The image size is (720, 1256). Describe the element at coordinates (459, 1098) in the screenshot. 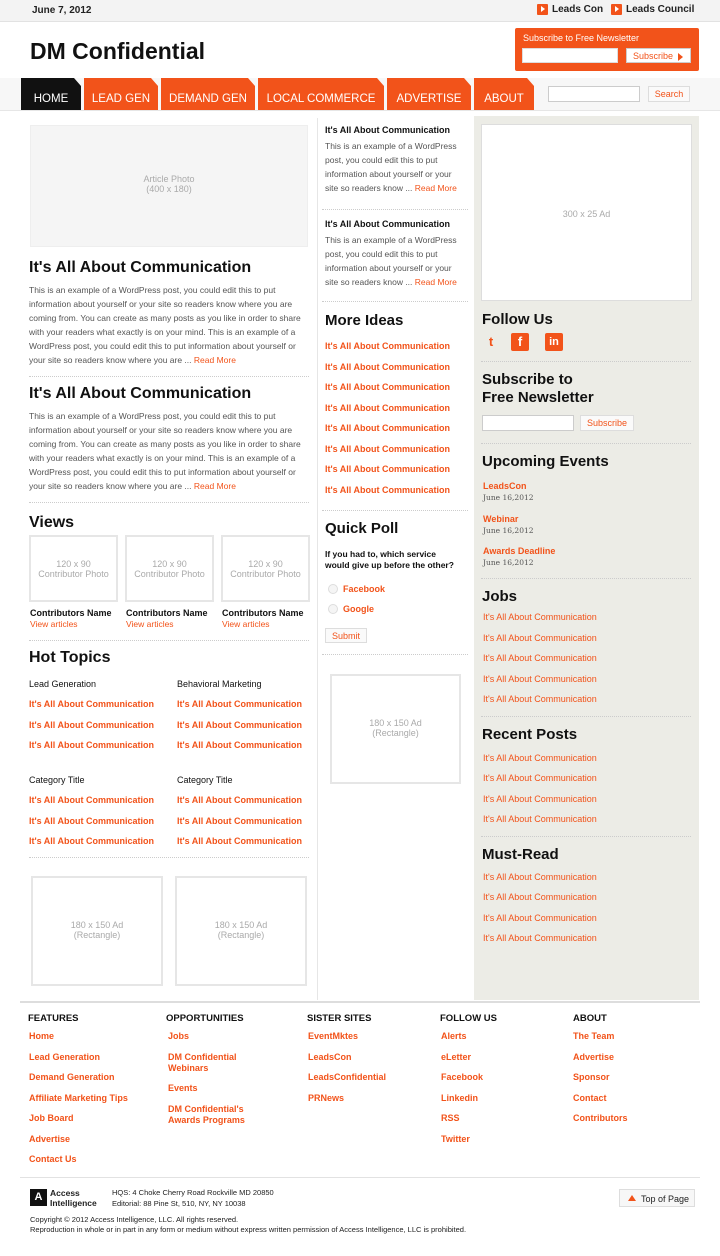

I see `footer-link: Linkedin` at that location.